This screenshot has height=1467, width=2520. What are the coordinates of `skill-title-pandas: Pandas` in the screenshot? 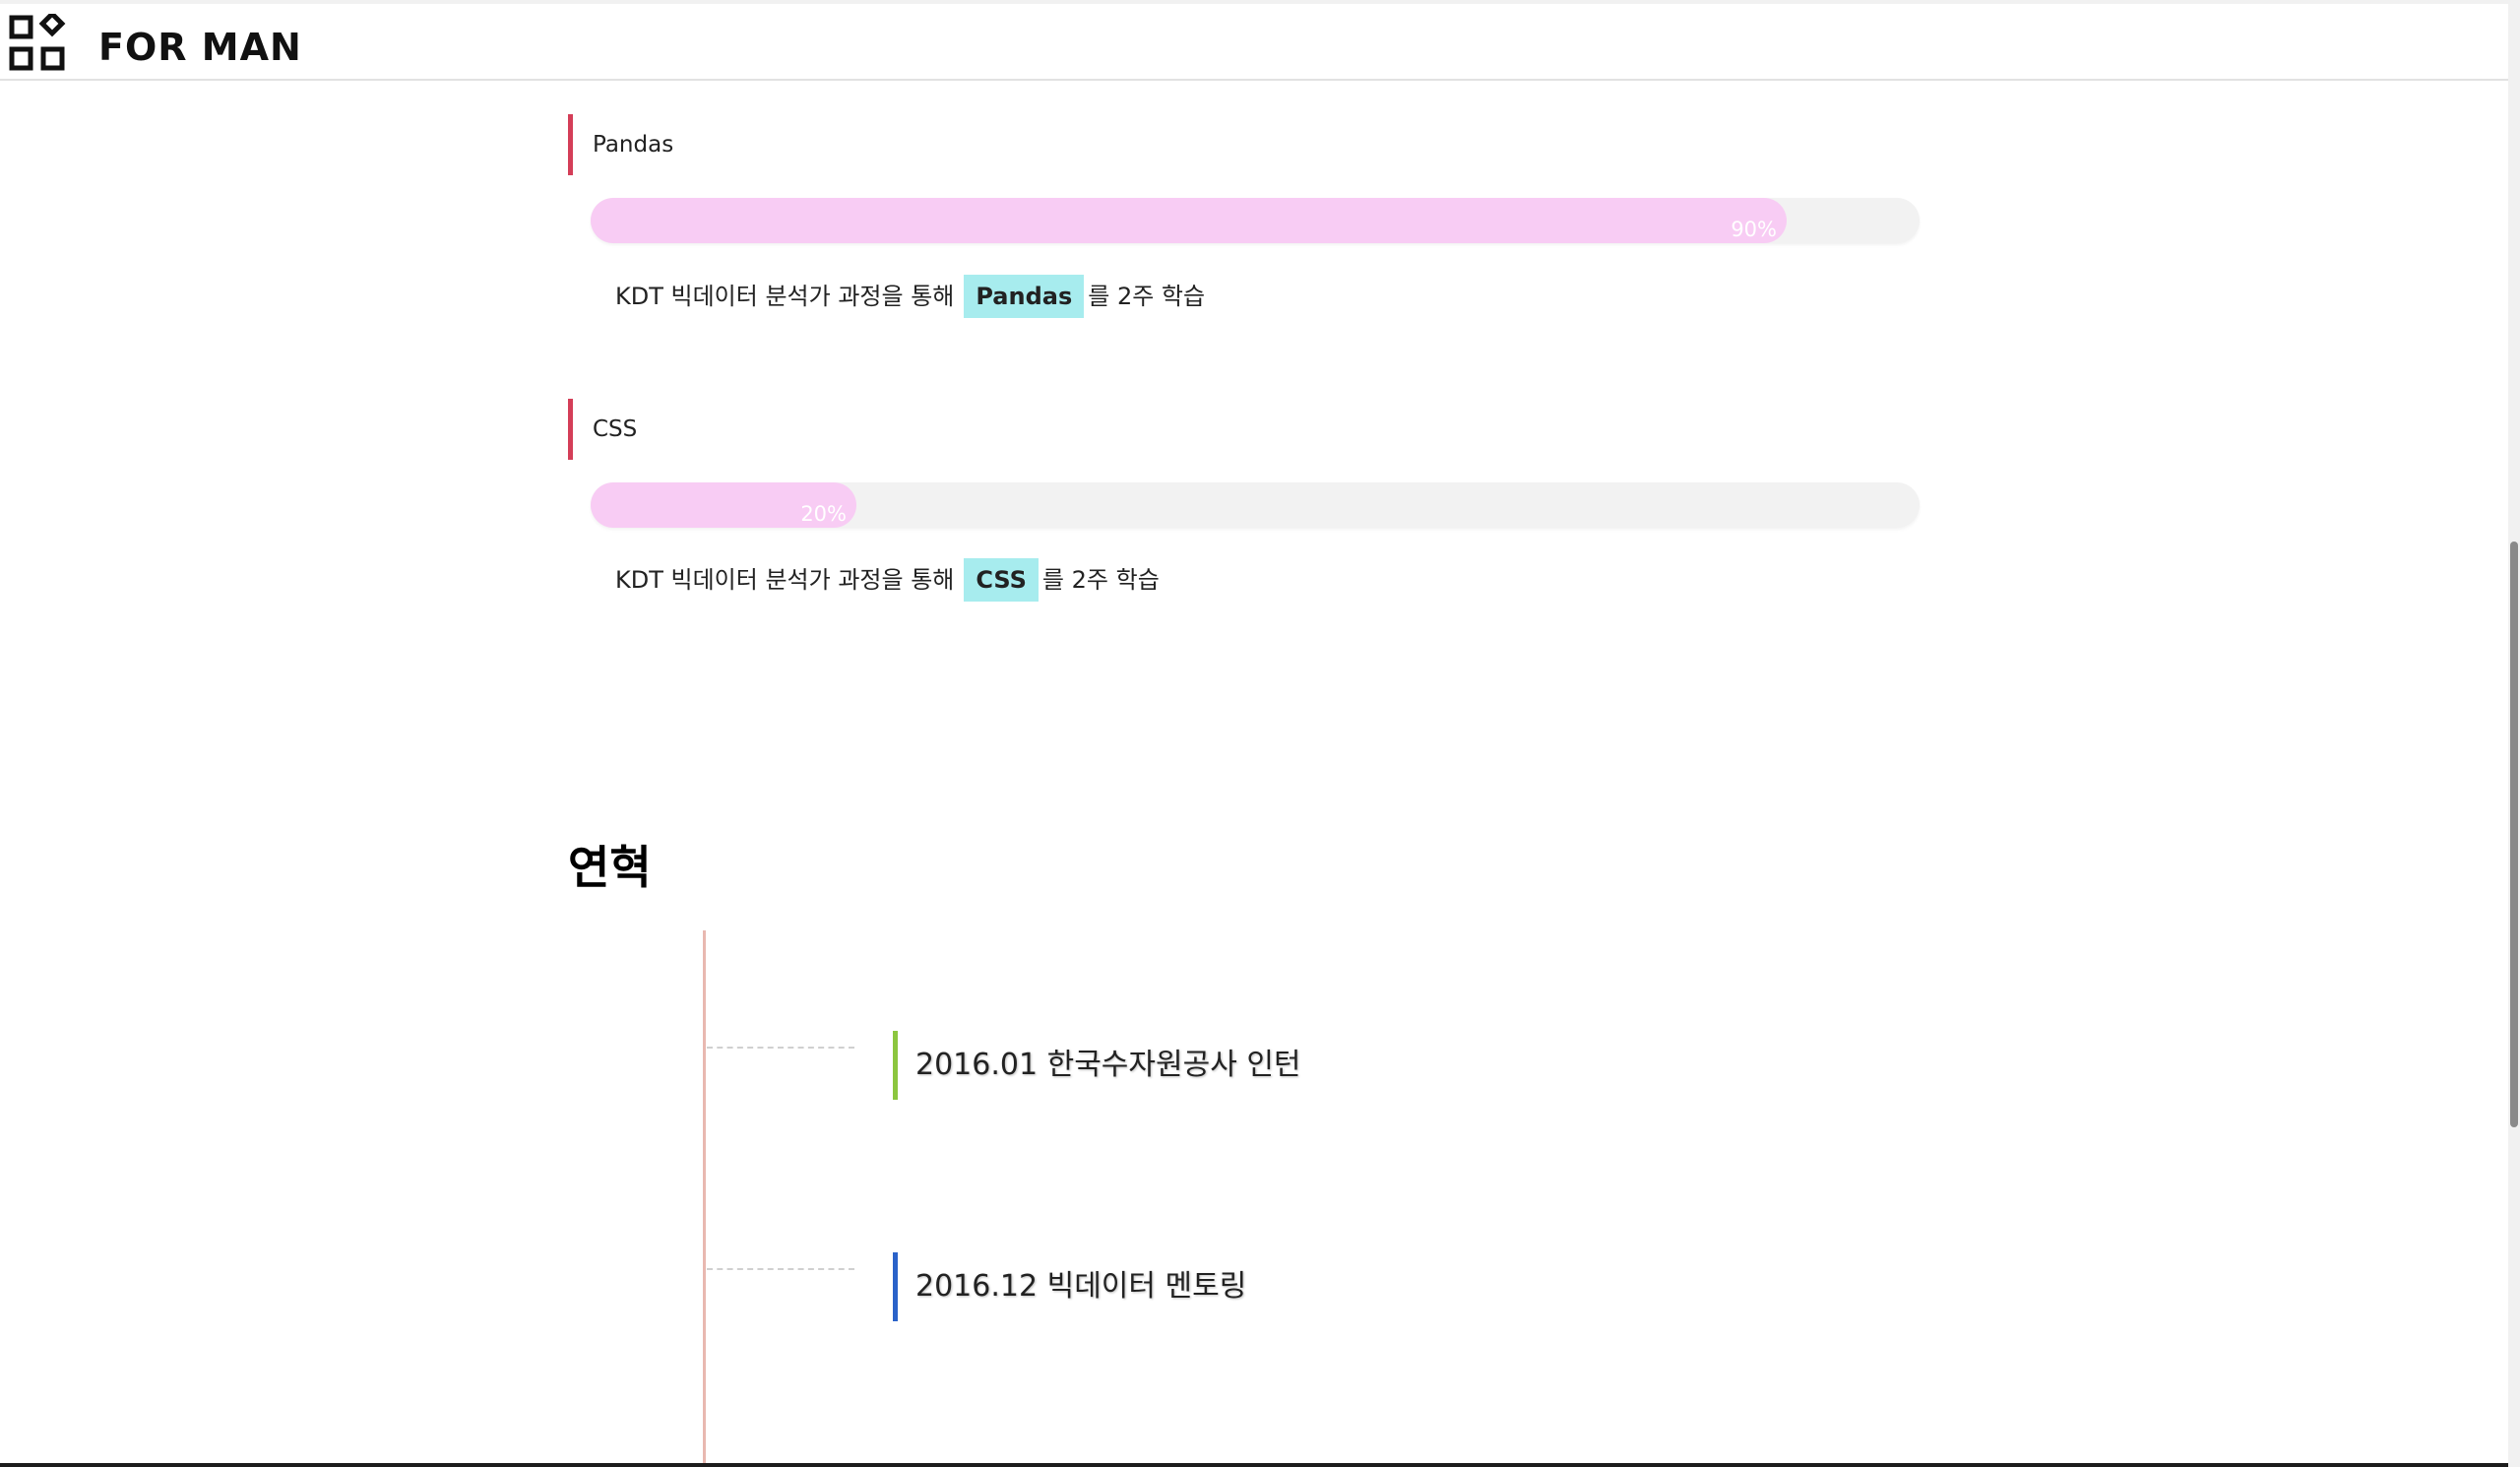 It's located at (620, 144).